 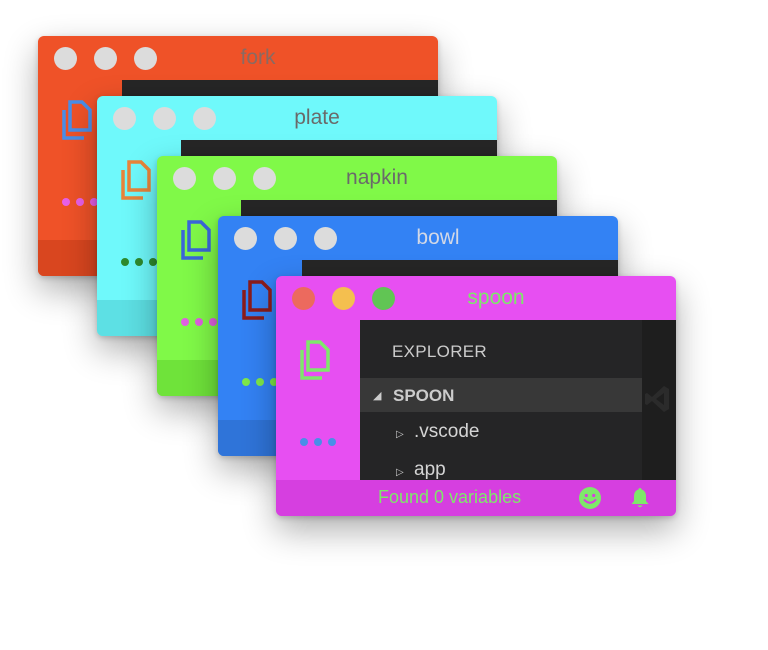 I want to click on tree-item-label: app, so click(x=430, y=469).